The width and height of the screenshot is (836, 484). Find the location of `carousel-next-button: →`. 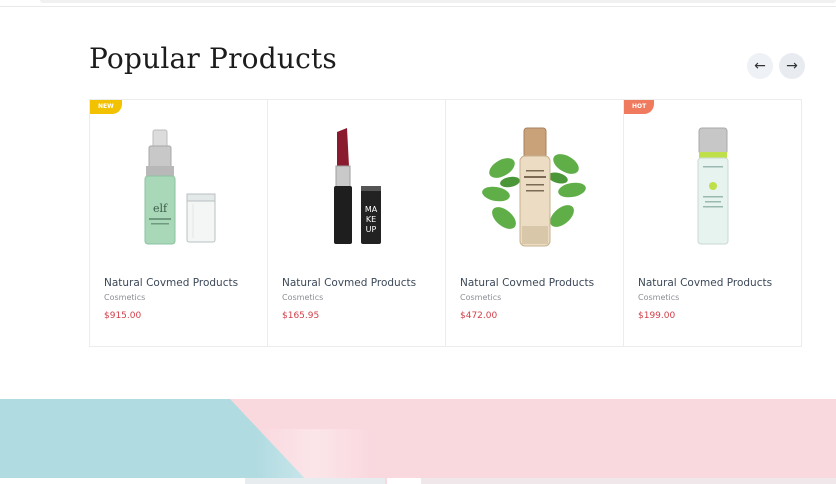

carousel-next-button: → is located at coordinates (792, 66).